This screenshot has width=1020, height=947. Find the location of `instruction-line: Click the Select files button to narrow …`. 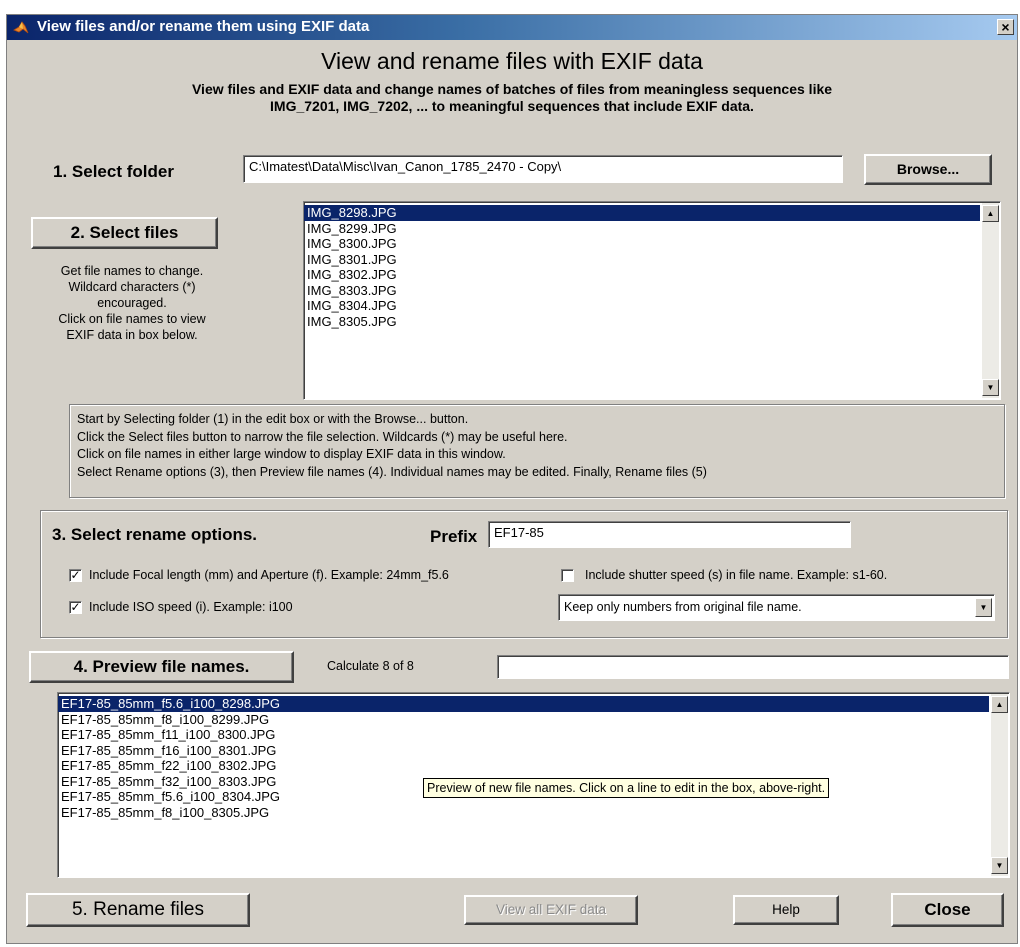

instruction-line: Click the Select files button to narrow … is located at coordinates (322, 436).